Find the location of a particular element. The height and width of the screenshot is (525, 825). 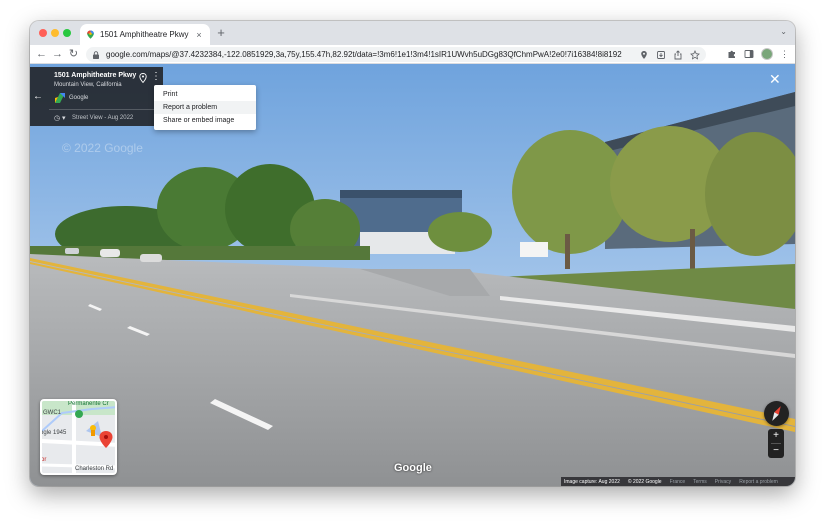

new-tab-button: + is located at coordinates (221, 33).